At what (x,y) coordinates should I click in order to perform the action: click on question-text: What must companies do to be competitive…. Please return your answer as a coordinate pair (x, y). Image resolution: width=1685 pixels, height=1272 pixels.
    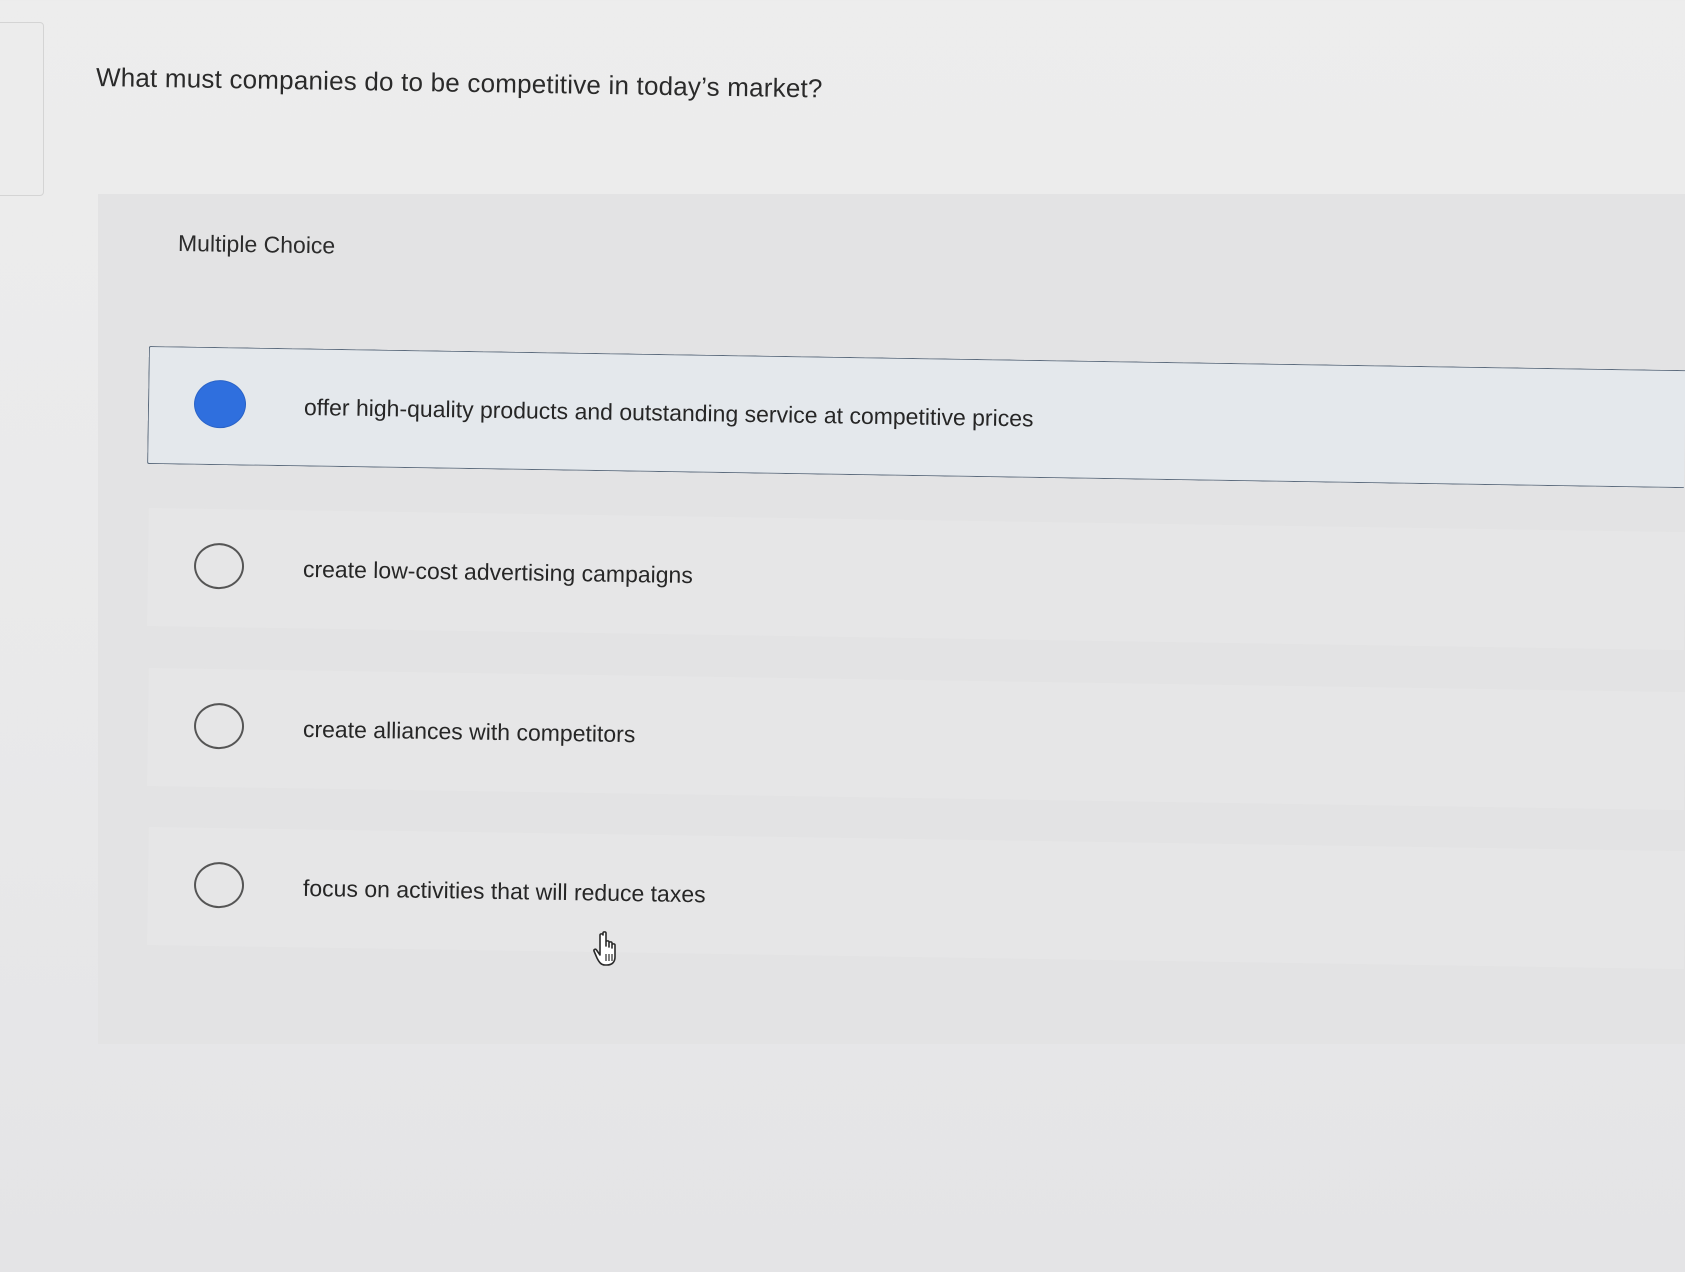
    Looking at the image, I should click on (459, 83).